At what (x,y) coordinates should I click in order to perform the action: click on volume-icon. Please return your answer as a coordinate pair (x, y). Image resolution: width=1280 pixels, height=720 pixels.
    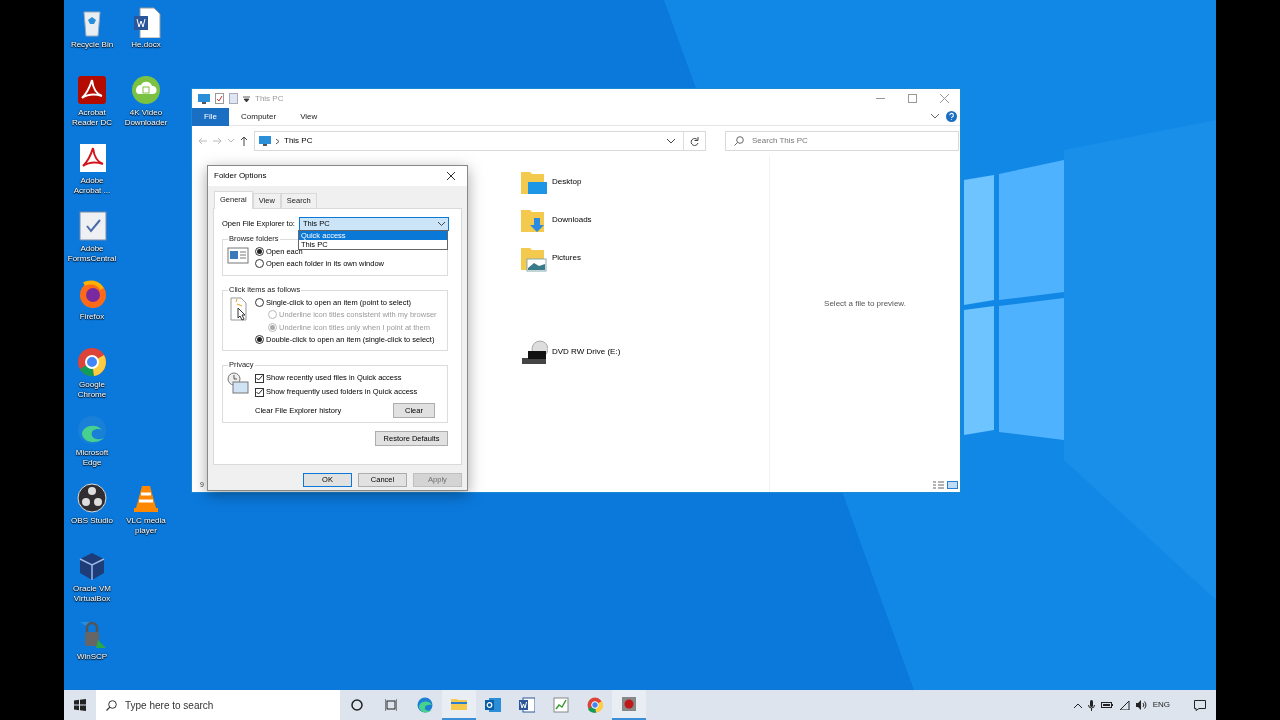
    Looking at the image, I should click on (1141, 705).